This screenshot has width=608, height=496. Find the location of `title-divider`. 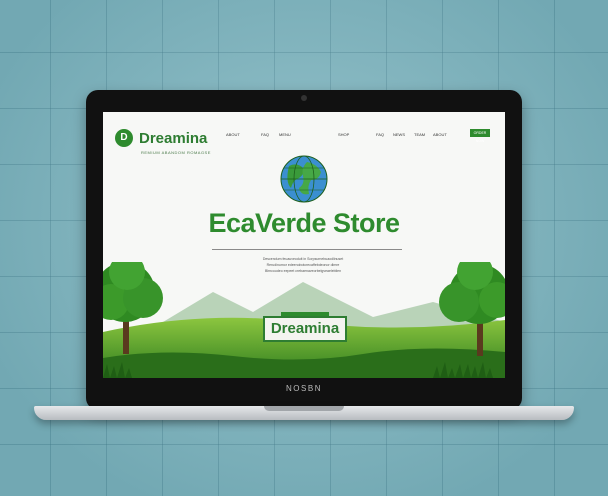

title-divider is located at coordinates (307, 249).